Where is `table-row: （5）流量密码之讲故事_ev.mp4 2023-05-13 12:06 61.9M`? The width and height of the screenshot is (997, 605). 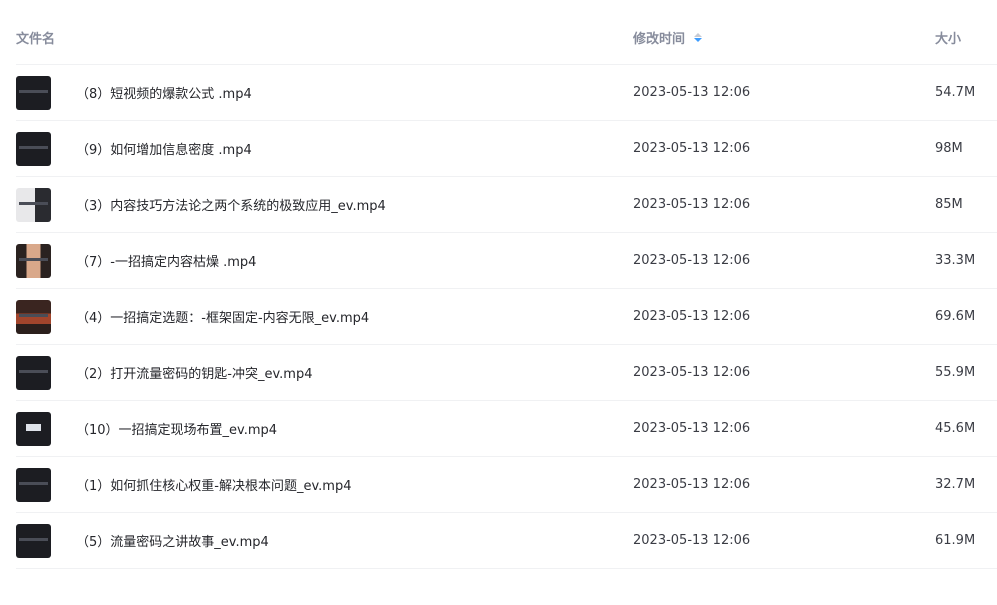
table-row: （5）流量密码之讲故事_ev.mp4 2023-05-13 12:06 61.9M is located at coordinates (506, 541).